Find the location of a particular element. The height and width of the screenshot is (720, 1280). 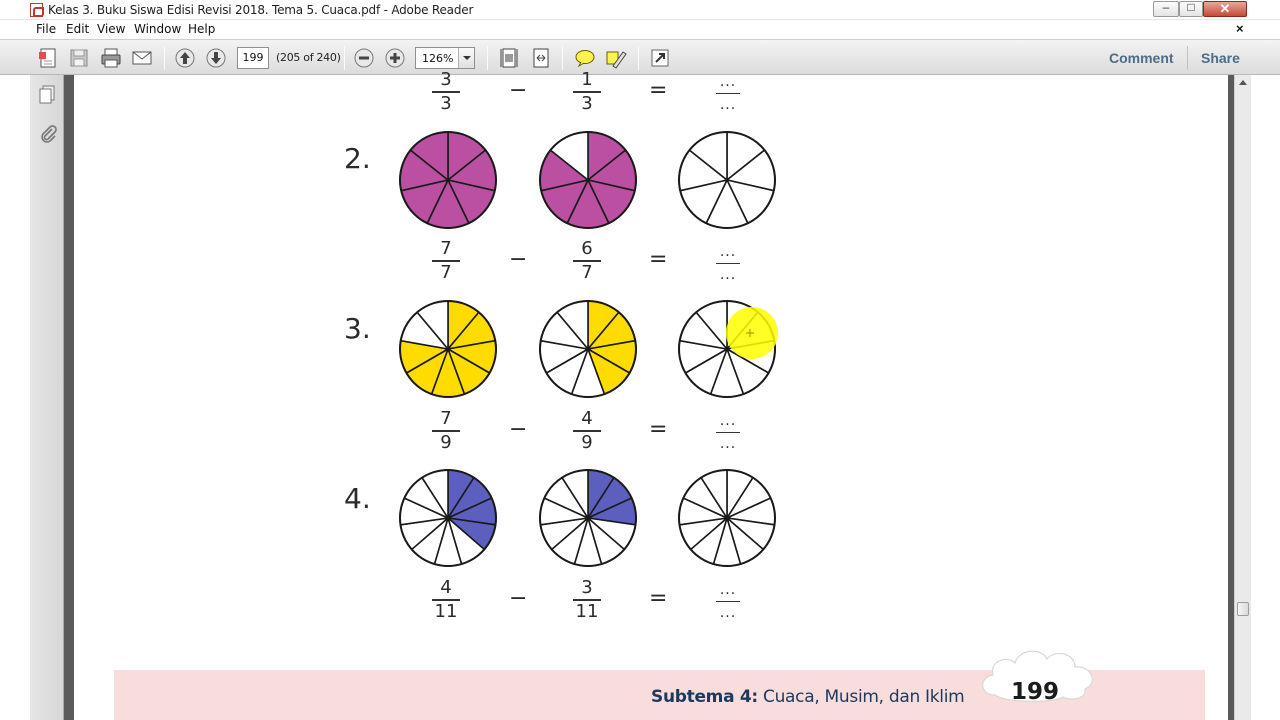

minimize-button: – is located at coordinates (1166, 8).